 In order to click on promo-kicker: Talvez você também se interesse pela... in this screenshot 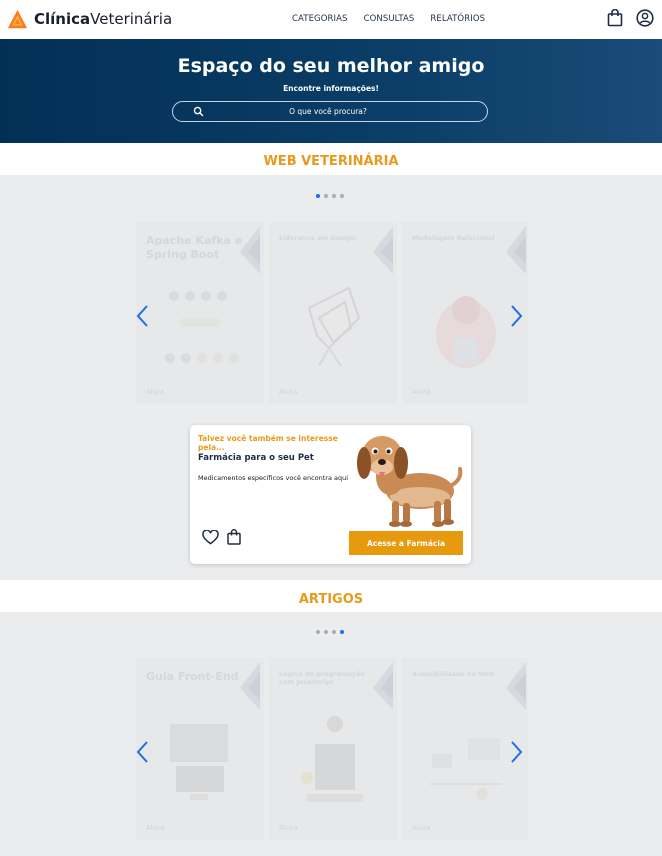, I will do `click(268, 443)`.